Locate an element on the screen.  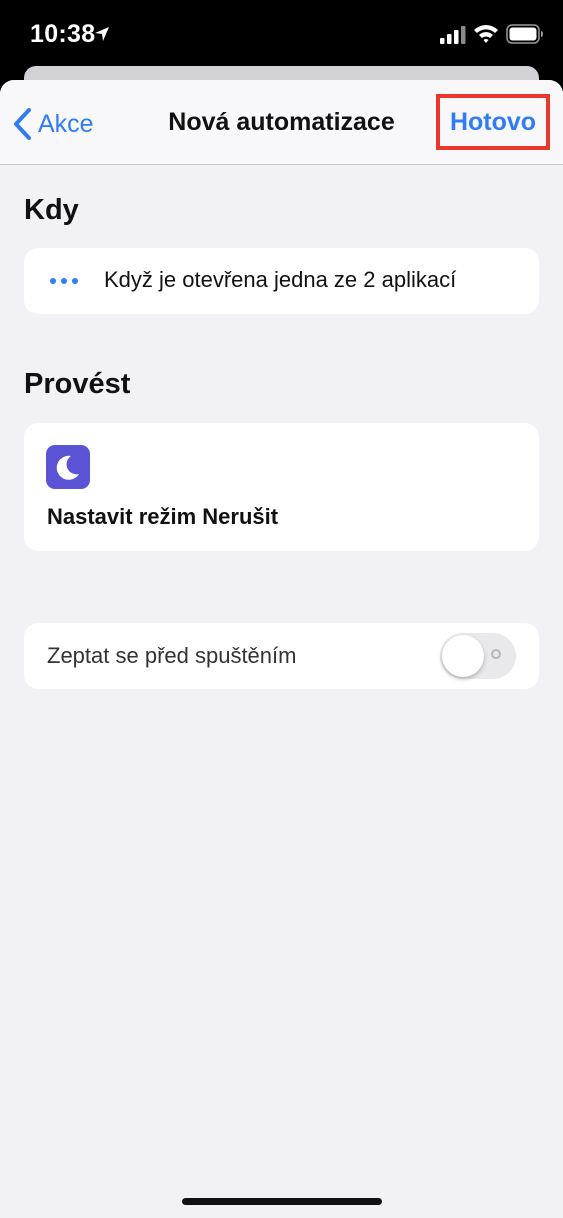
status-bar: 10:38 is located at coordinates (281, 33).